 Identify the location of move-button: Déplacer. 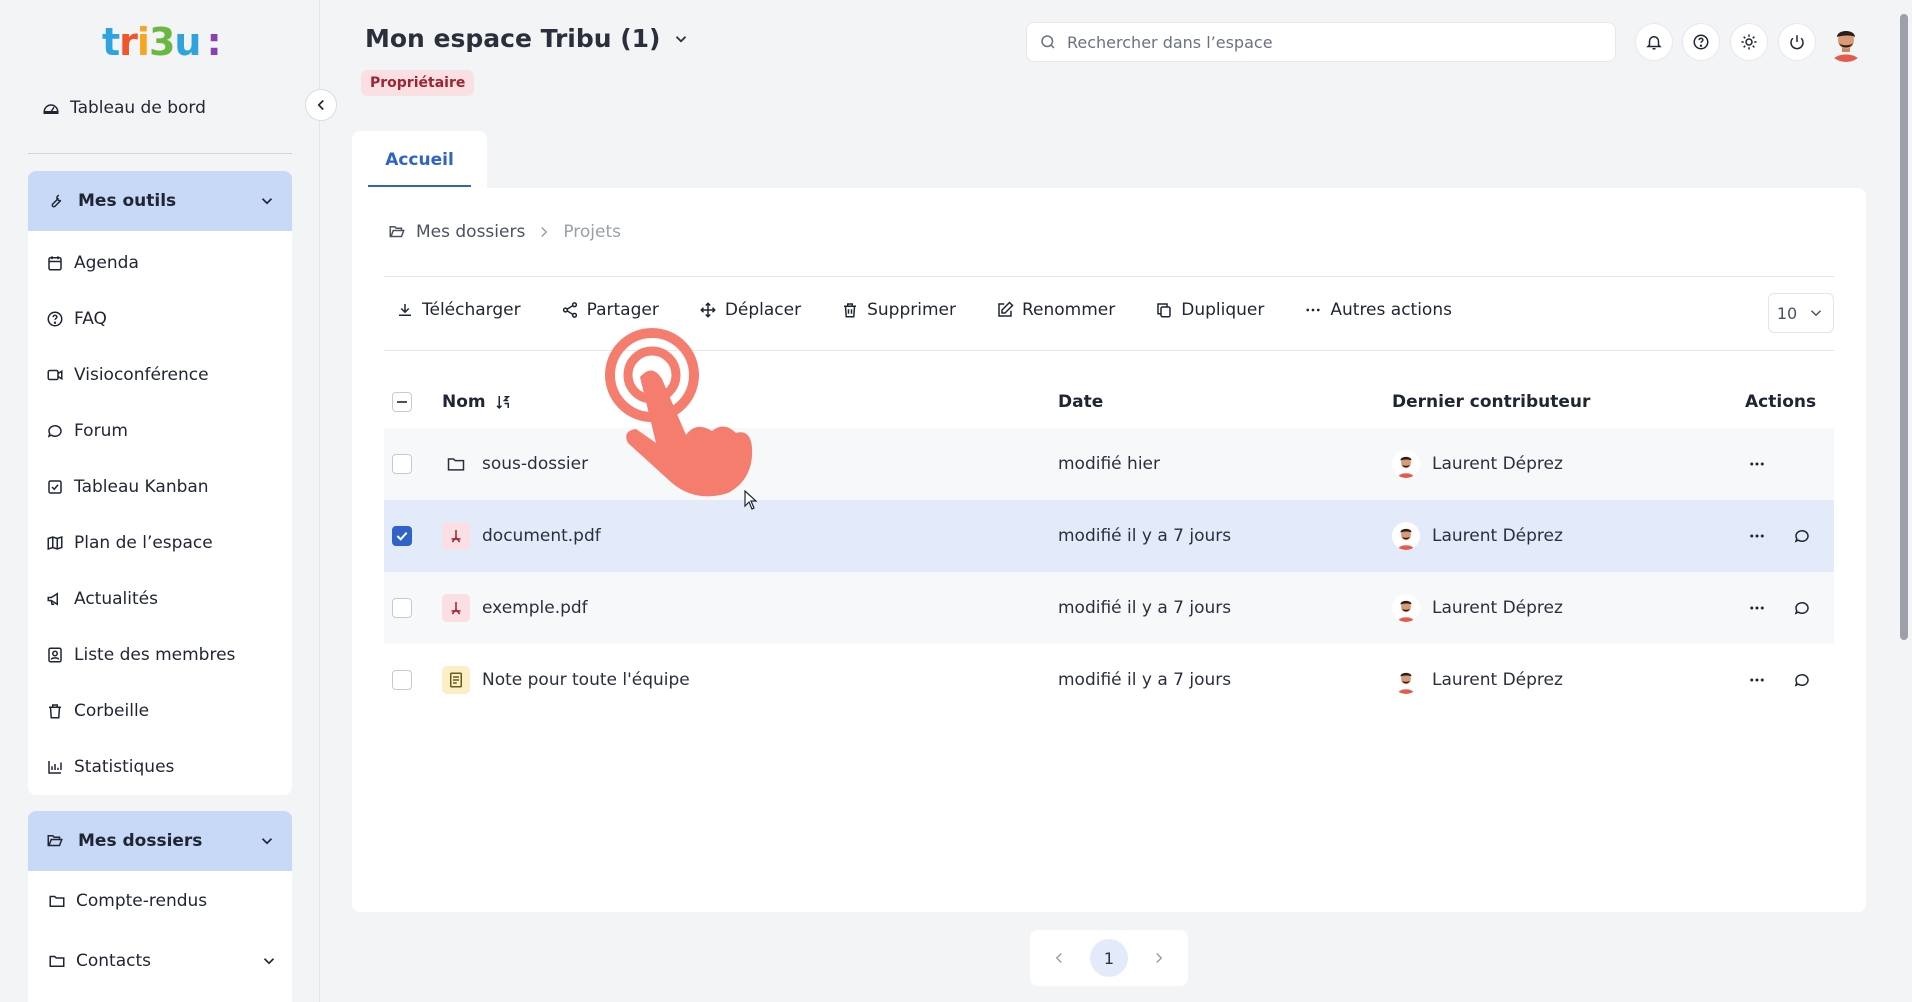
(750, 310).